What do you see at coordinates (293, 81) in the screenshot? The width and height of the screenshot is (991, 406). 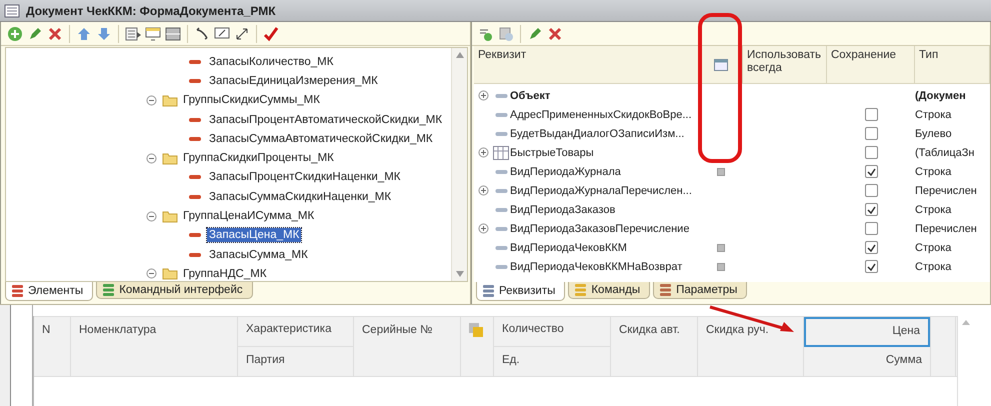 I see `tree-item-label: ЗапасыЕдиницаИзмерения_МК` at bounding box center [293, 81].